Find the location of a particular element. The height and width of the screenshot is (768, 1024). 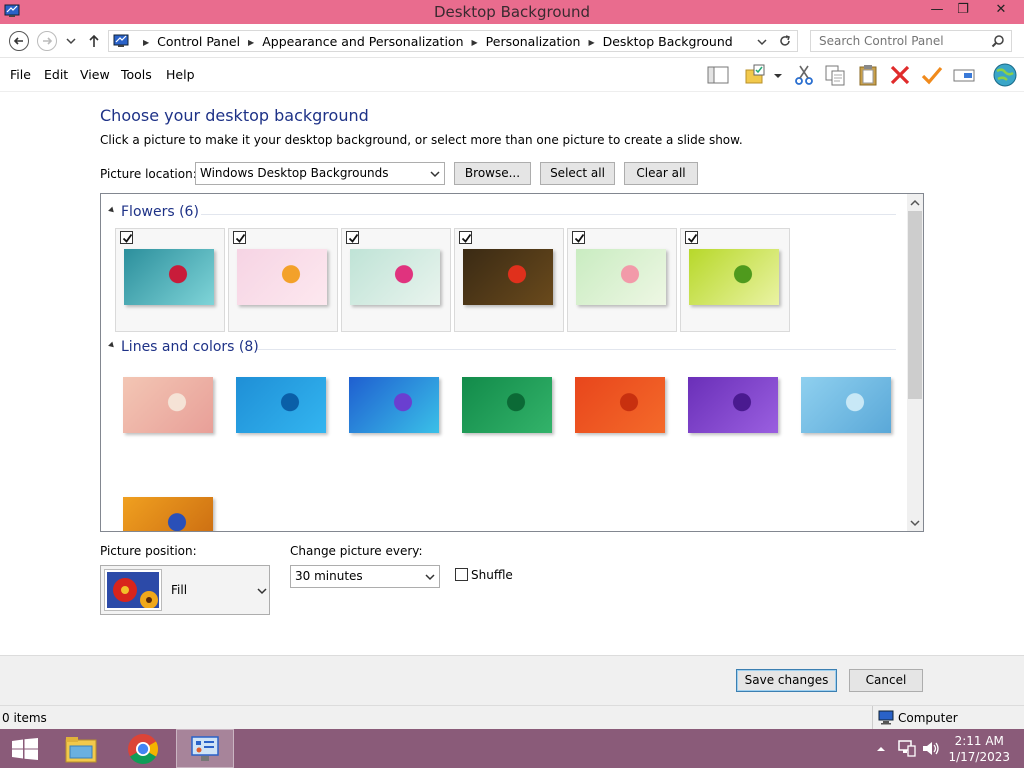

position-preview-image is located at coordinates (133, 590).